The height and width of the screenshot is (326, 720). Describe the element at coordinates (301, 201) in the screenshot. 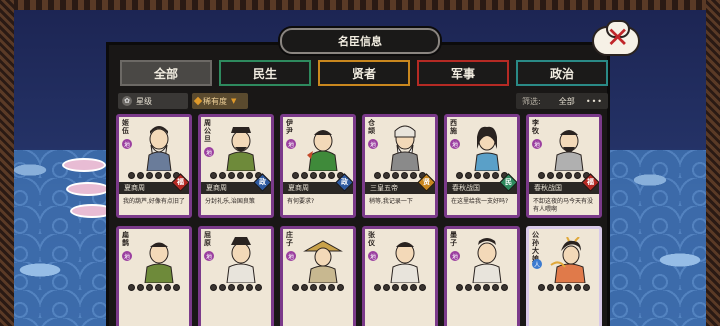

I see `minister-quote: 有何要求?` at that location.